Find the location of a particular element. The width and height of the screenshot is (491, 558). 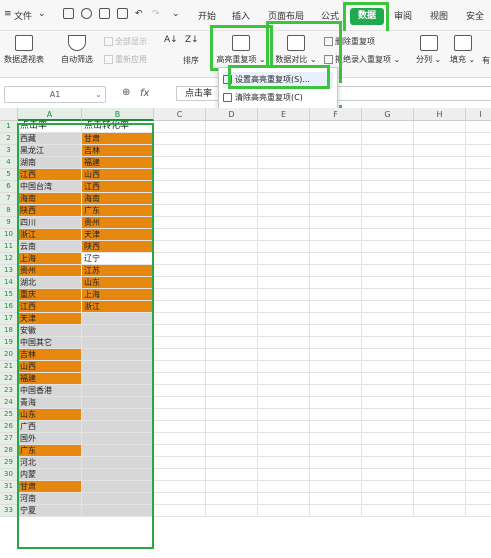

more-ribbon-button: 有 is located at coordinates (486, 60).